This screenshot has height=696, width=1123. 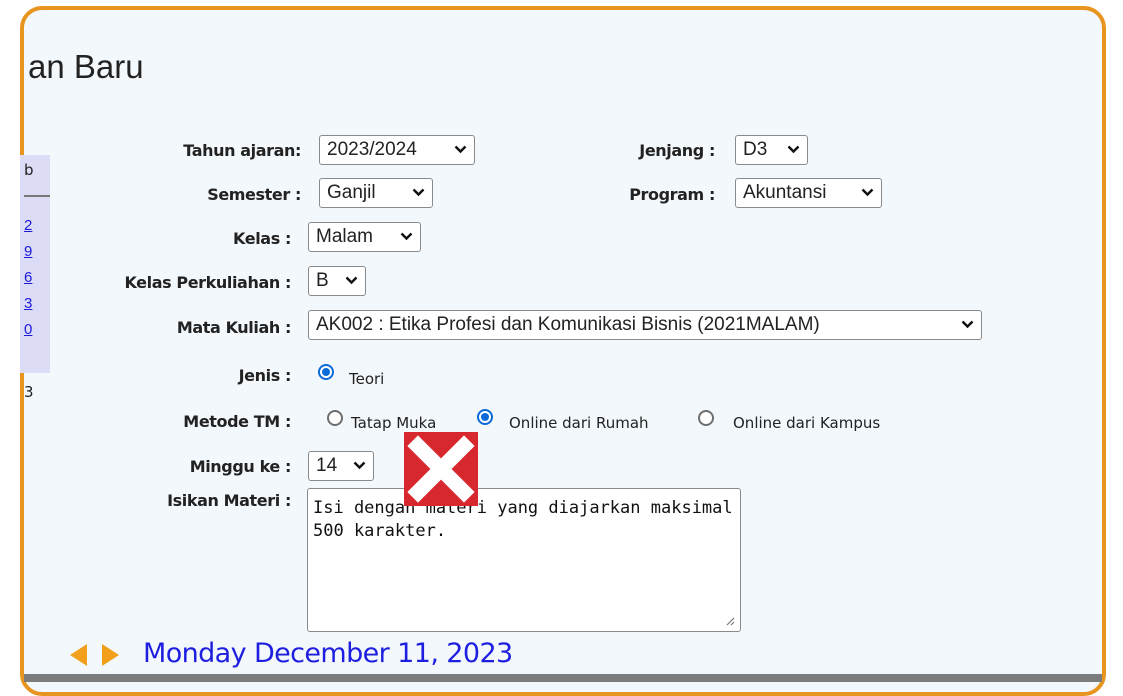 What do you see at coordinates (229, 500) in the screenshot?
I see `isikan-materi-label: Isikan Materi :` at bounding box center [229, 500].